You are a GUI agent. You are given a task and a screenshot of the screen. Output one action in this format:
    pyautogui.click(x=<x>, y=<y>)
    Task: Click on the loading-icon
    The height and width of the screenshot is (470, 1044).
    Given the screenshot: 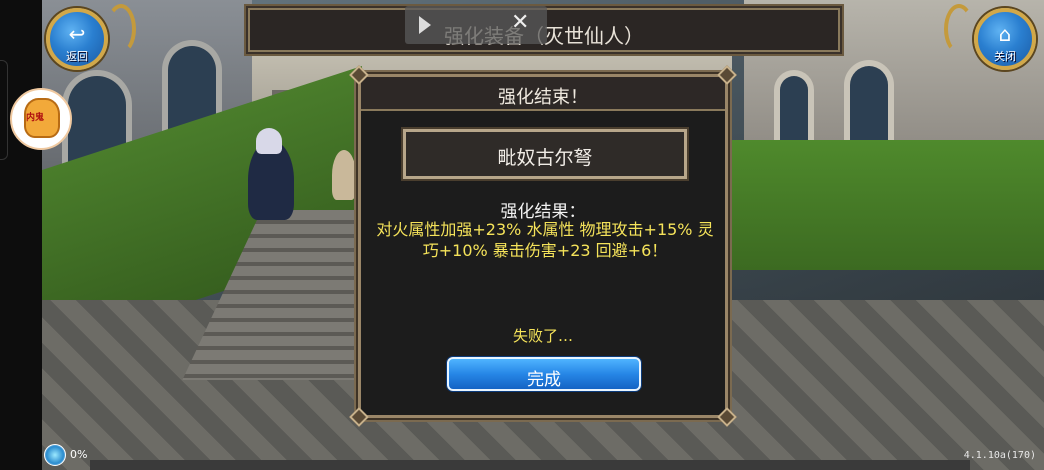 What is the action you would take?
    pyautogui.click(x=55, y=455)
    